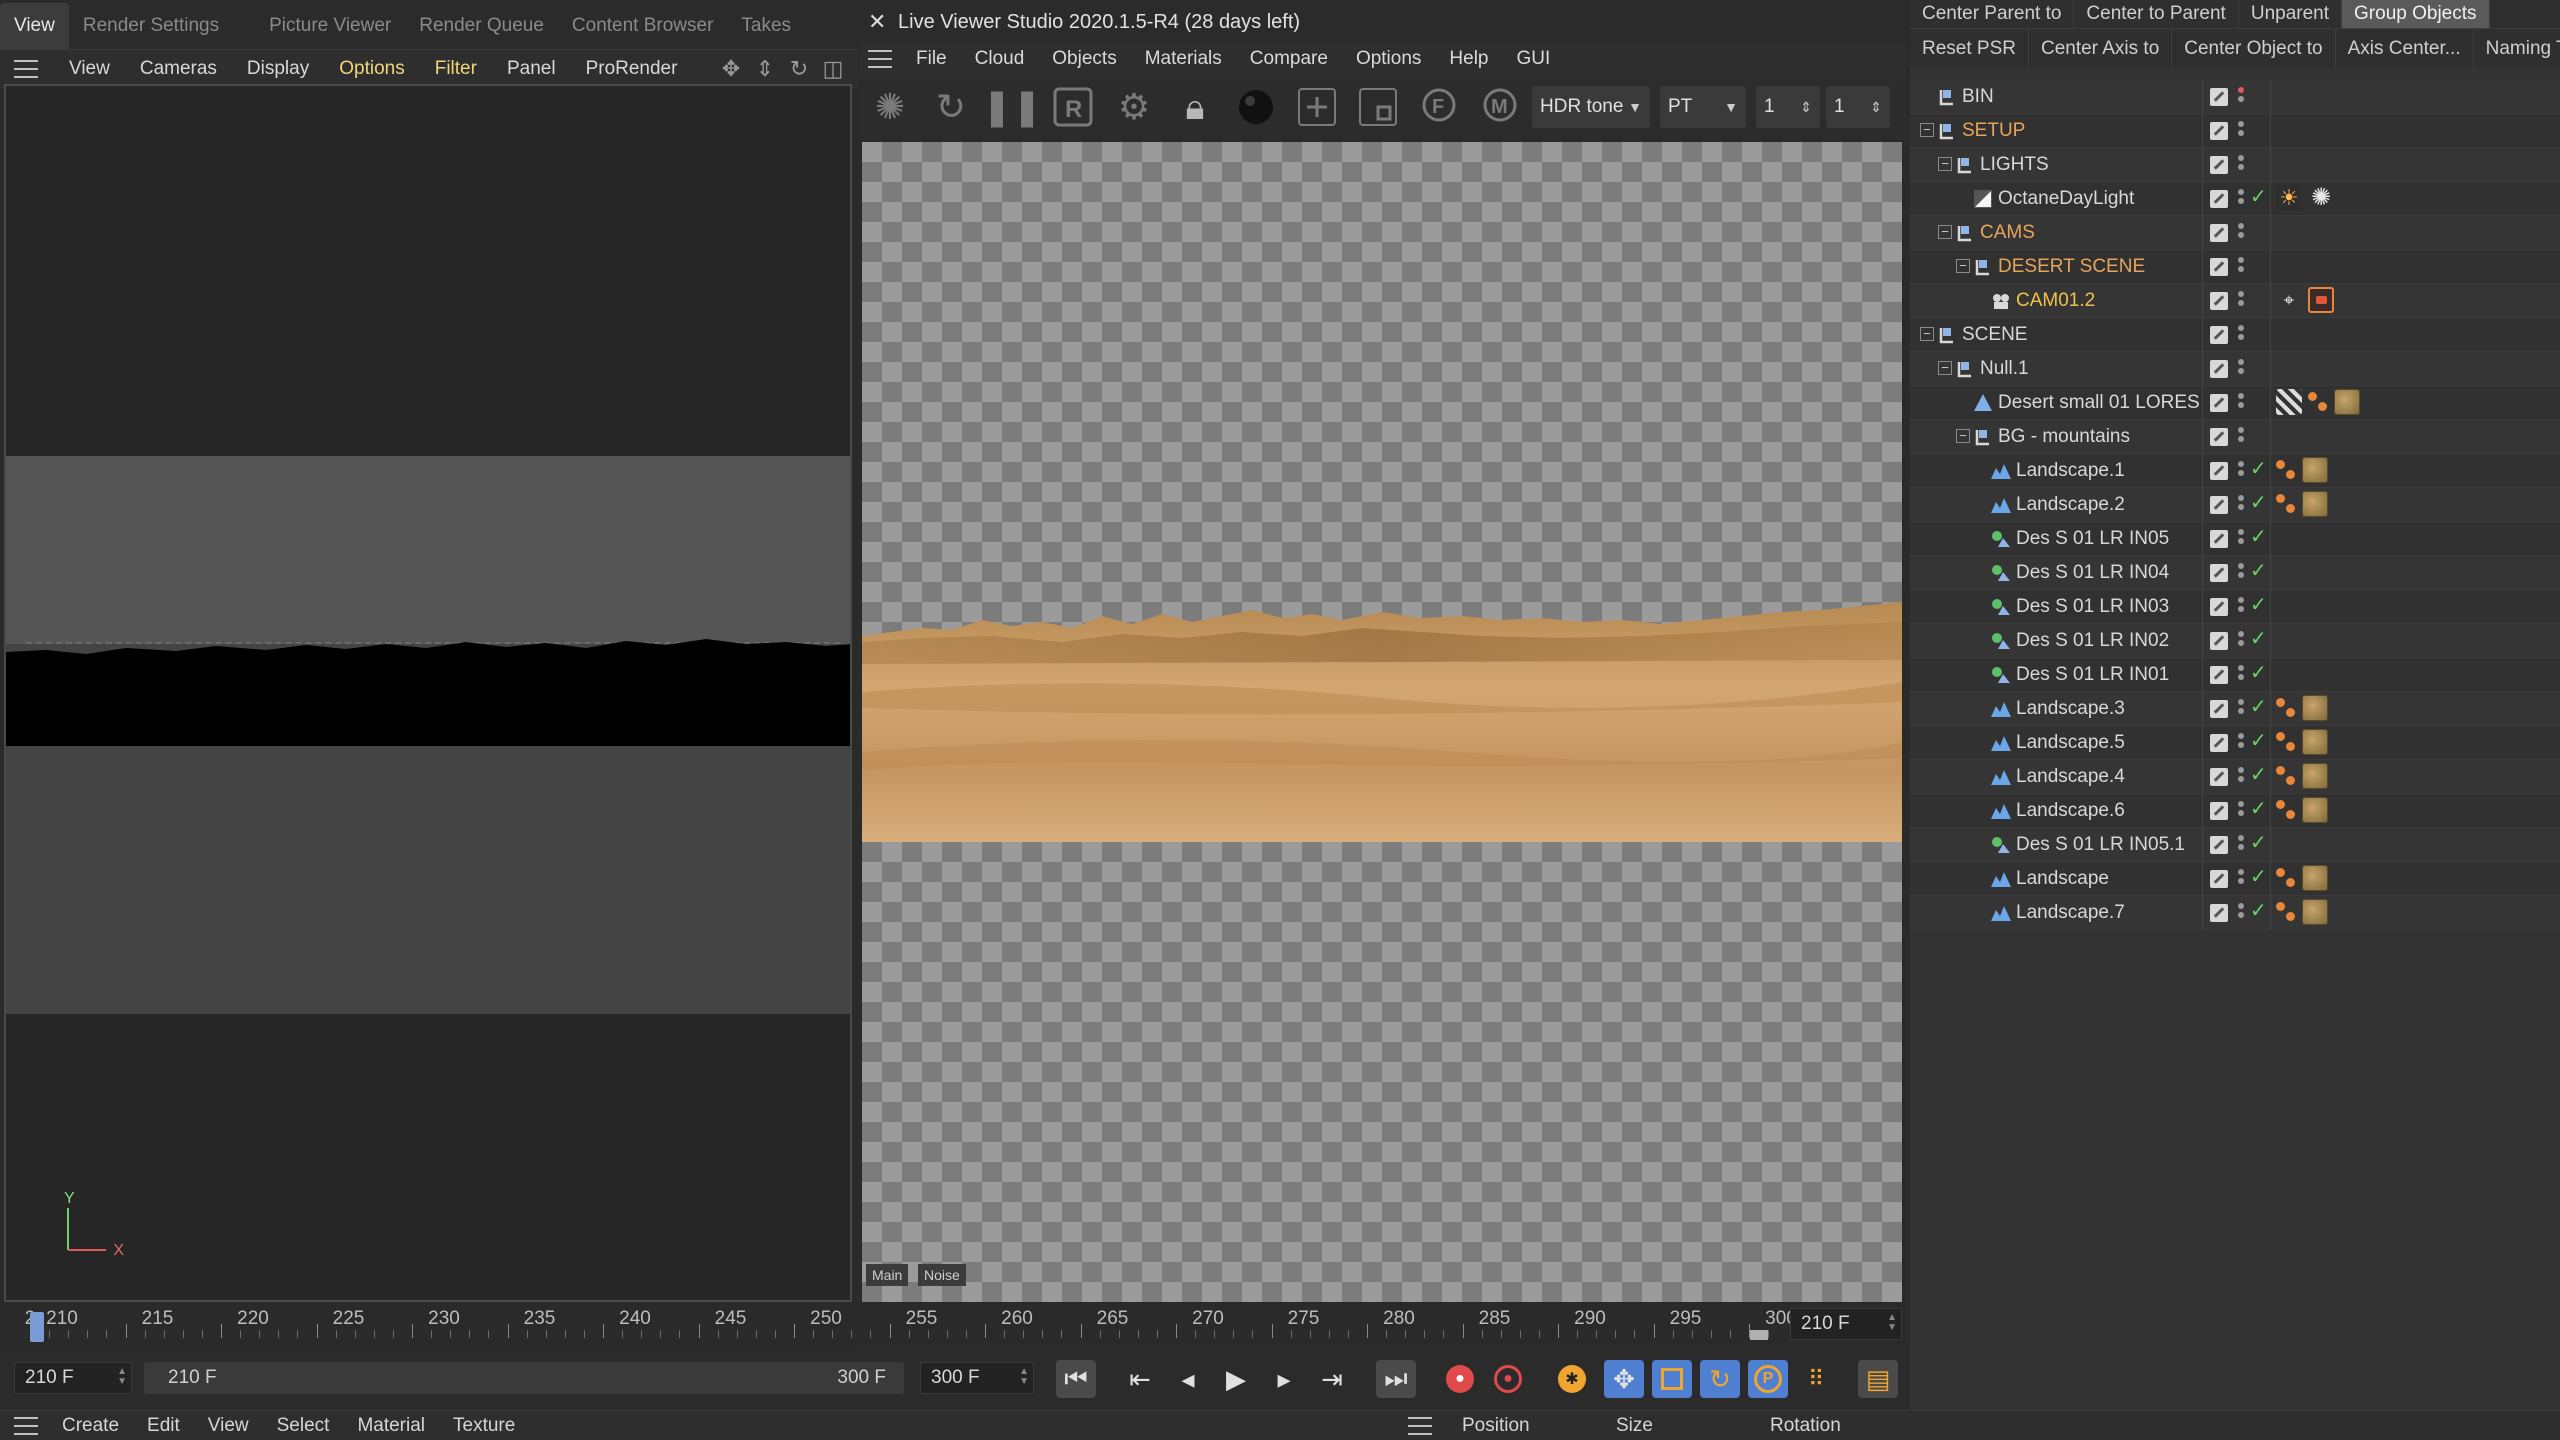  Describe the element at coordinates (977, 1378) in the screenshot. I see `end-frame-field: 300 F ▲ ▼` at that location.